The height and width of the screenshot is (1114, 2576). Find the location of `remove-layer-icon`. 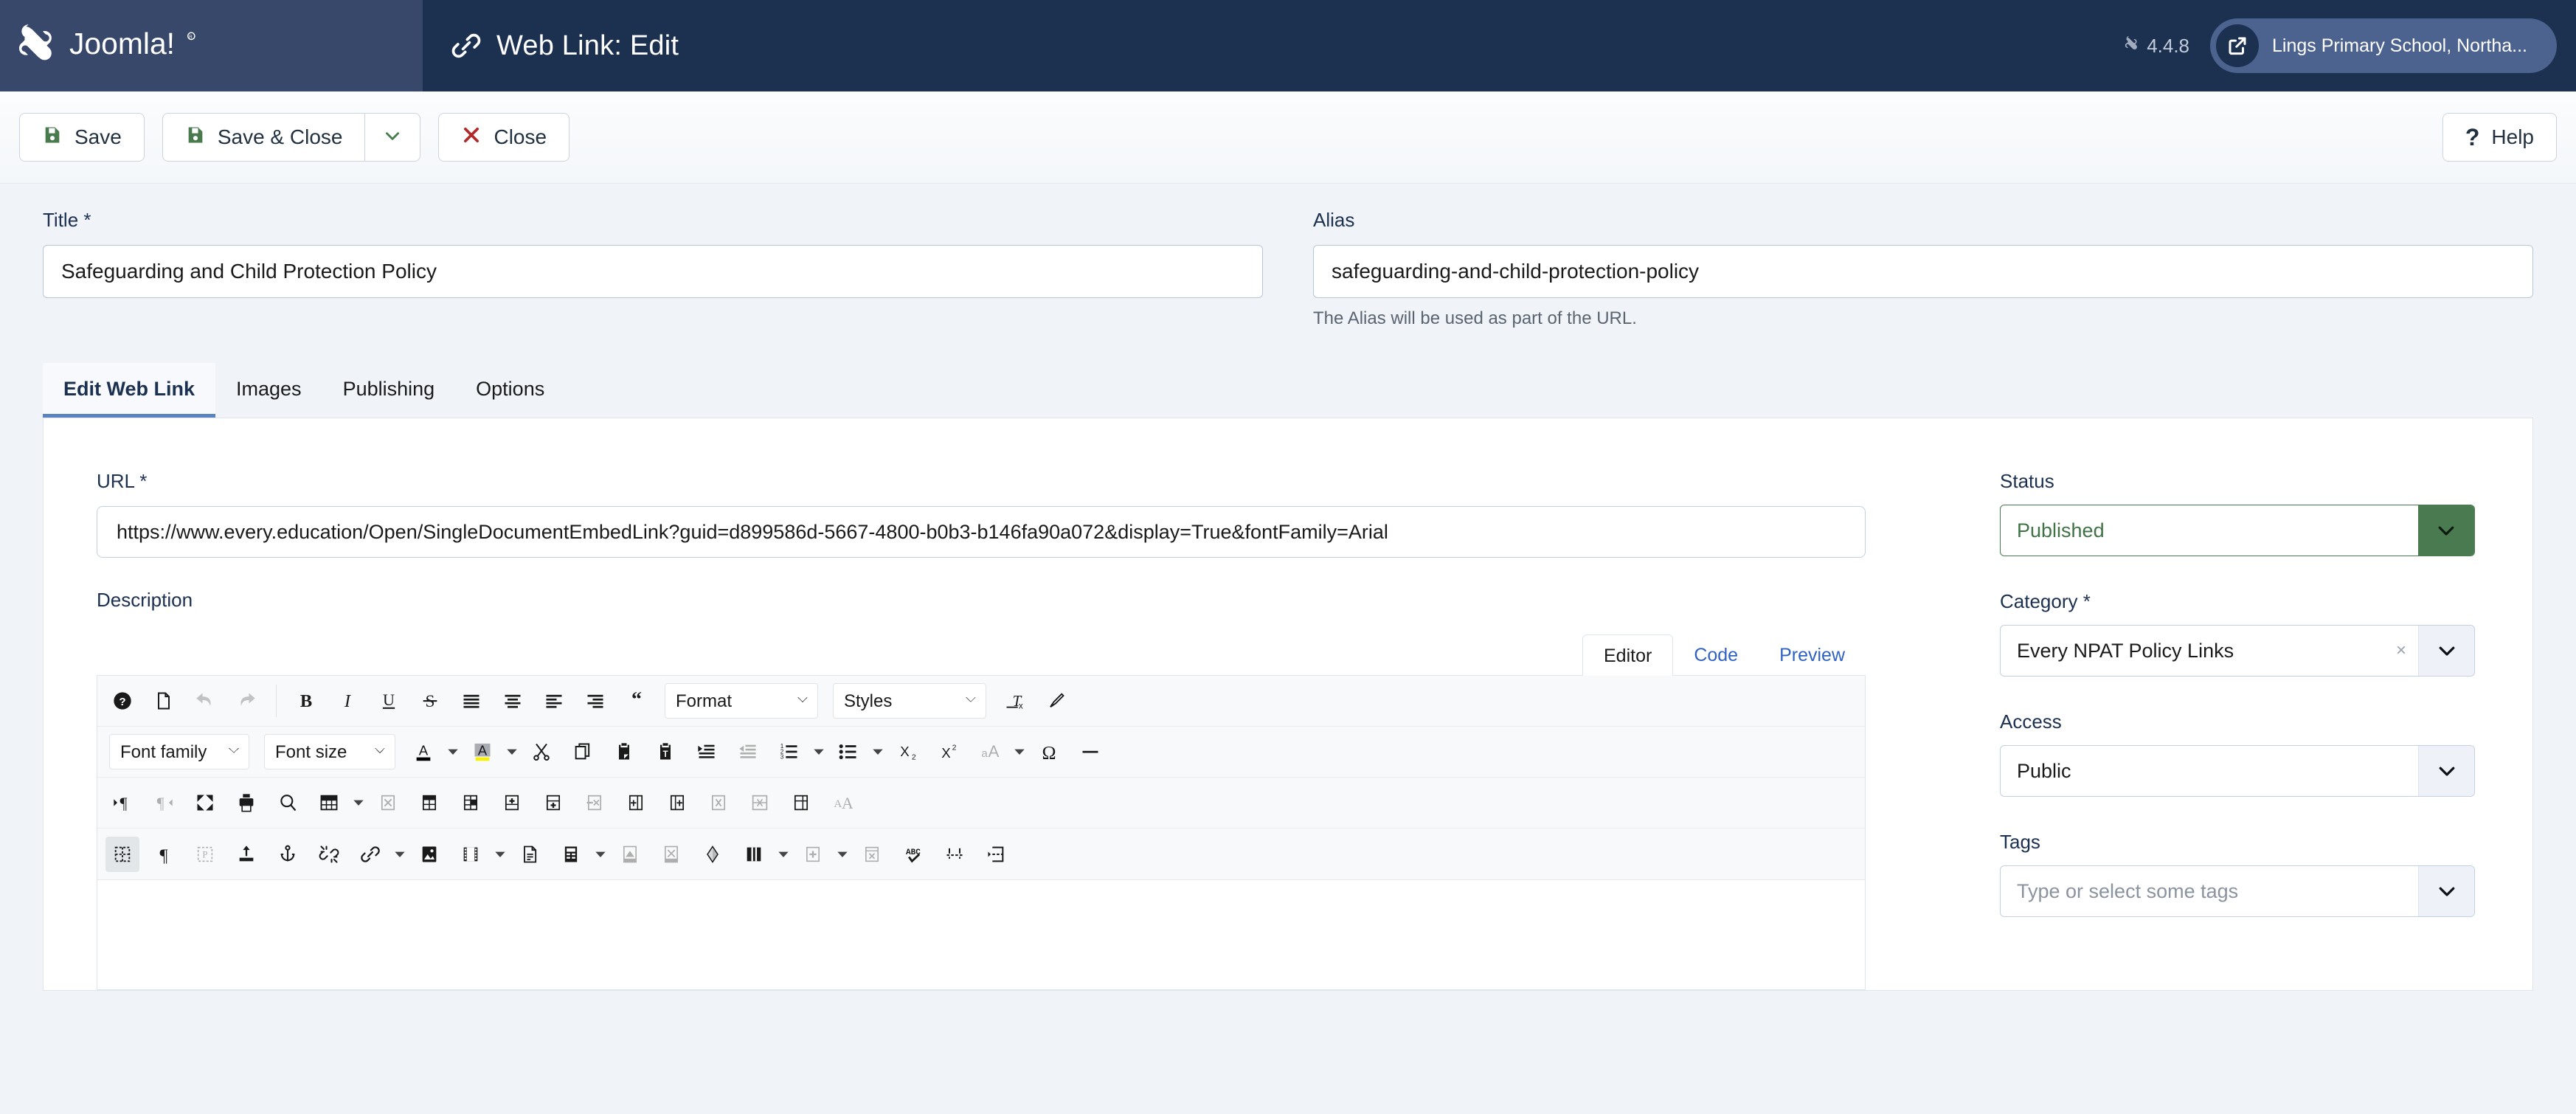

remove-layer-icon is located at coordinates (671, 854).